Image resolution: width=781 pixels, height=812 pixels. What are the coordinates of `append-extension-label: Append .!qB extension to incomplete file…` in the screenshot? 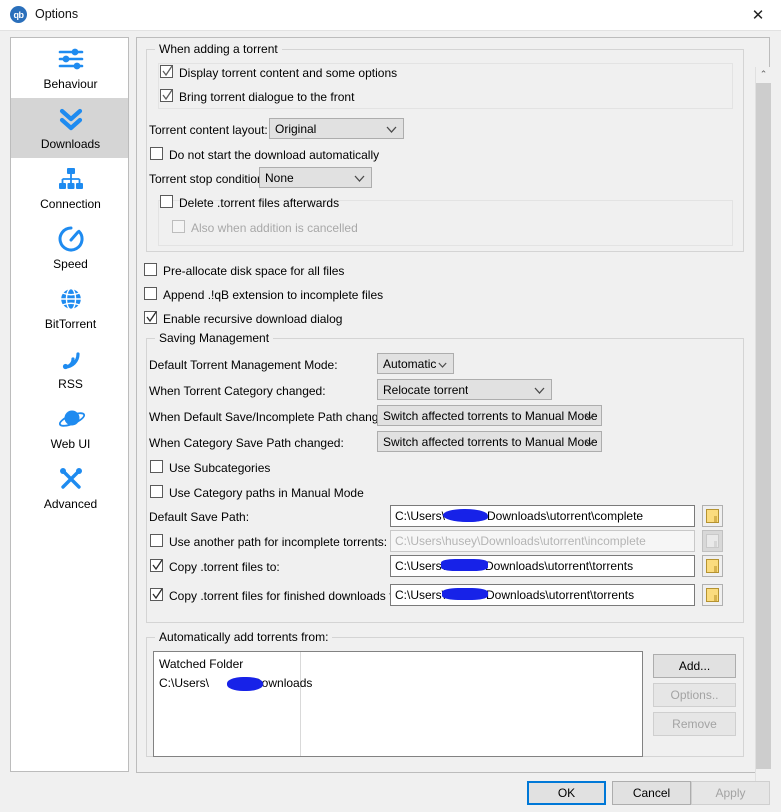 It's located at (273, 295).